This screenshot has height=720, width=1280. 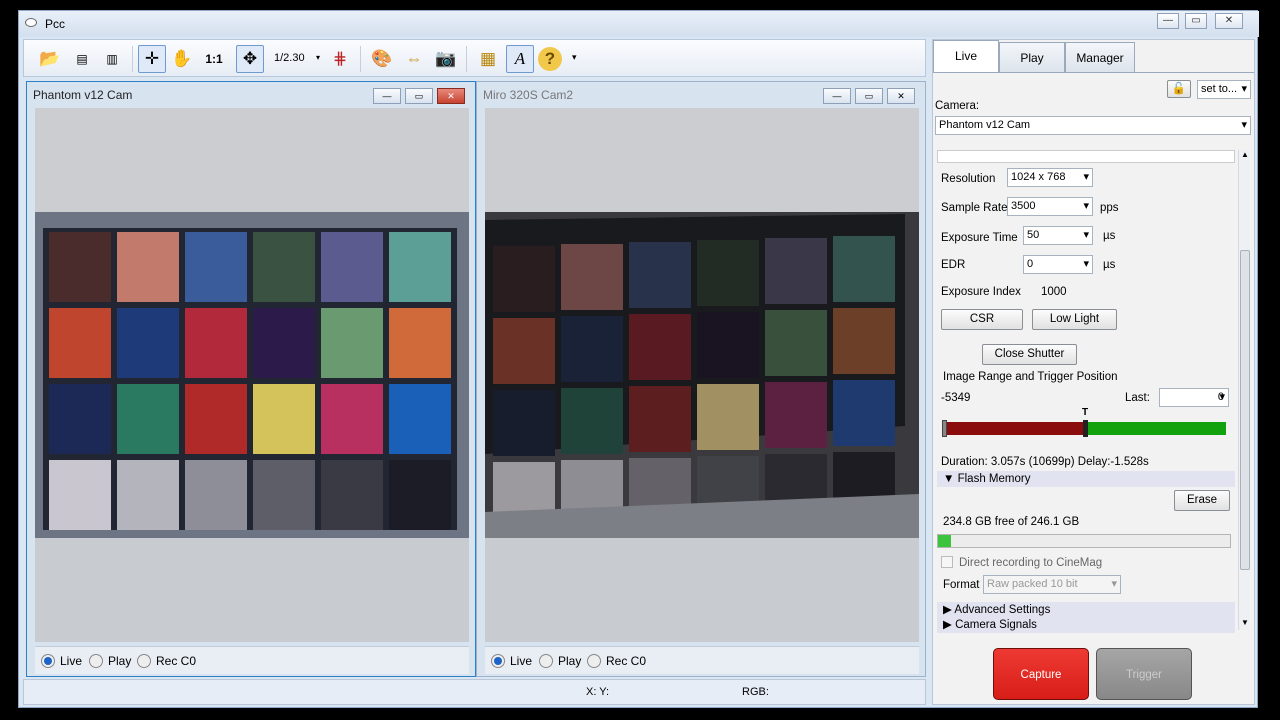 What do you see at coordinates (944, 428) in the screenshot?
I see `range-start-handle` at bounding box center [944, 428].